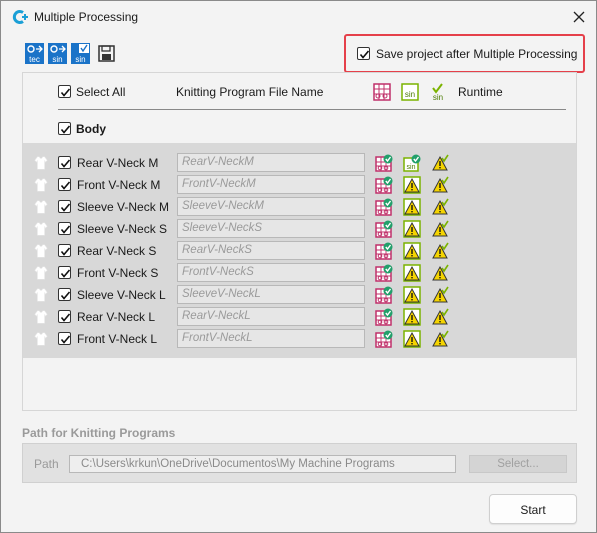 Image resolution: width=597 pixels, height=533 pixels. I want to click on program-name: Rear V-Neck M, so click(118, 163).